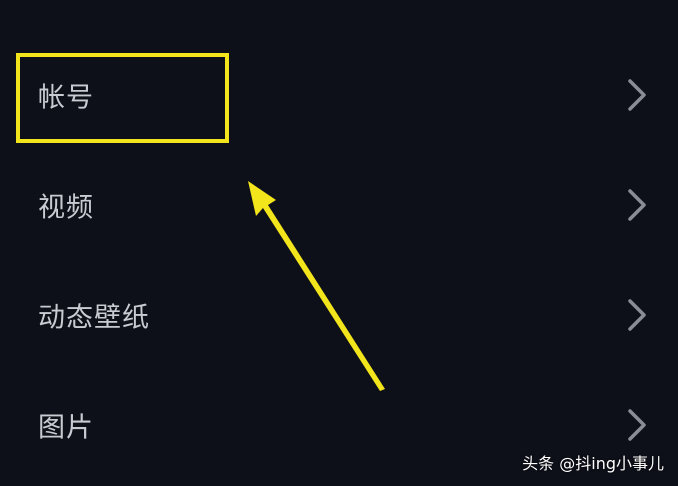  I want to click on settings-item-label: 视频, so click(66, 208).